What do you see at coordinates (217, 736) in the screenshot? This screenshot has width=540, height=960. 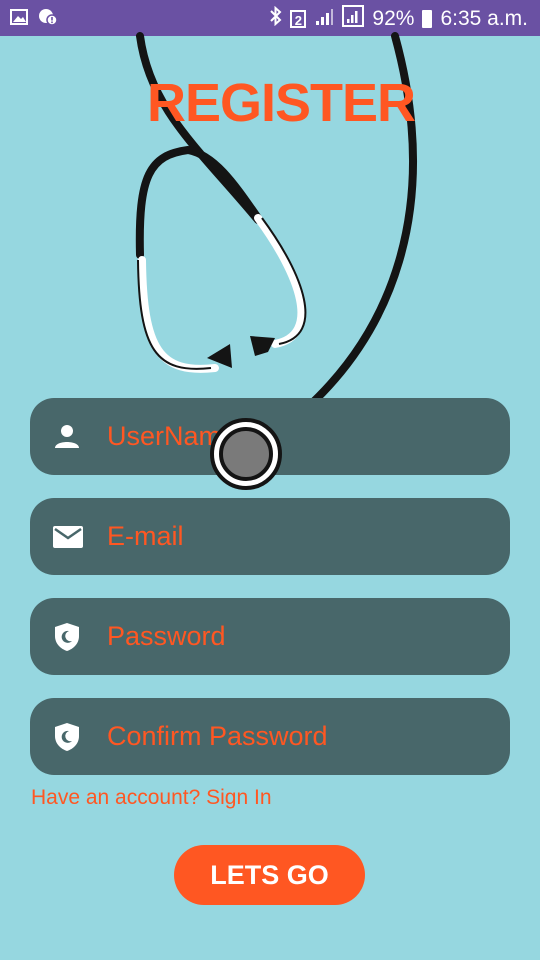 I see `confirm-password-placeholder: Confirm Password` at bounding box center [217, 736].